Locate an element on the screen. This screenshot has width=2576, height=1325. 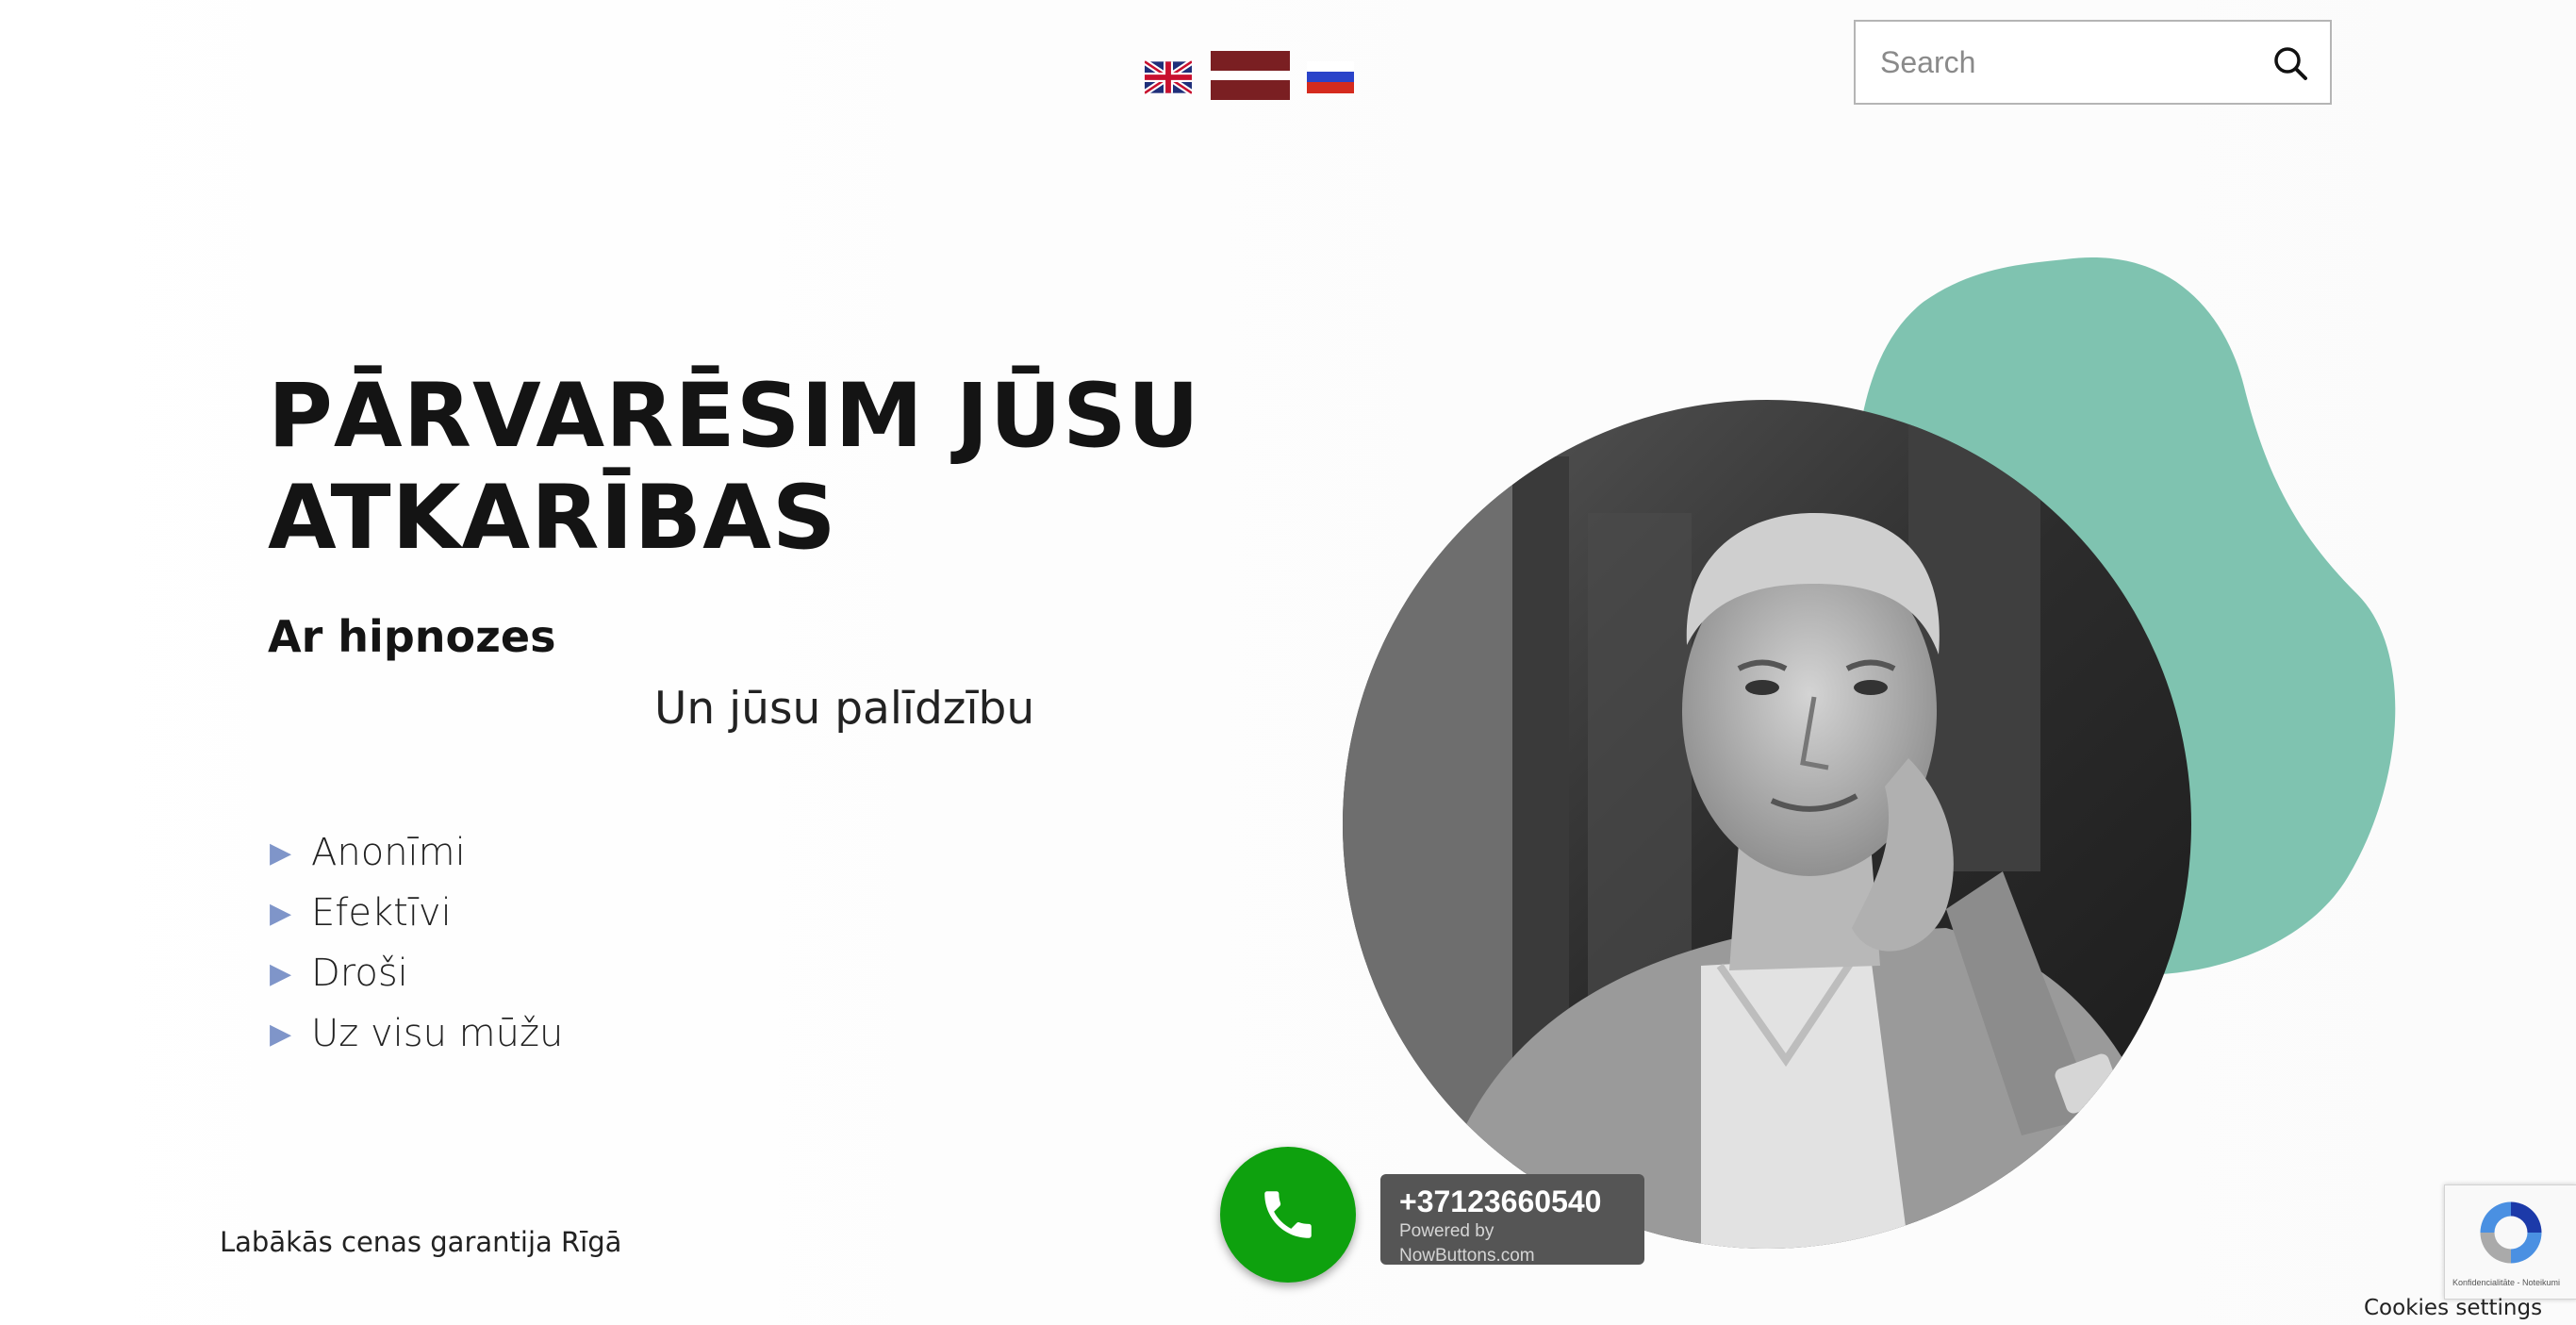
list-item: ▶ Uz visu mūžu is located at coordinates (416, 1033).